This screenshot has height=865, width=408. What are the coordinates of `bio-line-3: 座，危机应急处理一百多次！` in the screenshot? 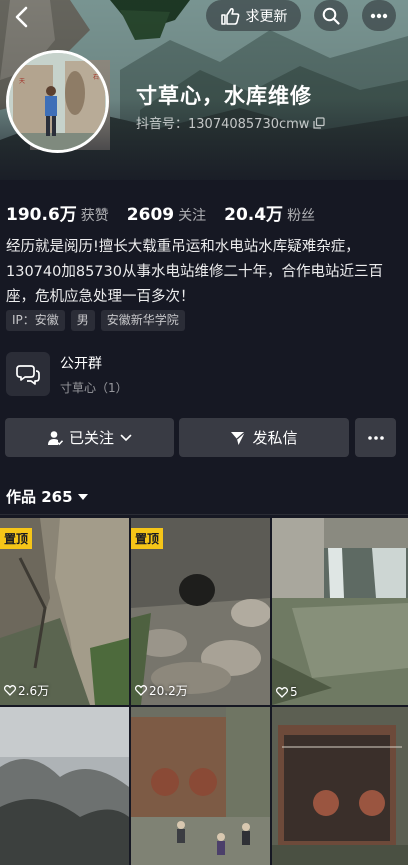 It's located at (100, 297).